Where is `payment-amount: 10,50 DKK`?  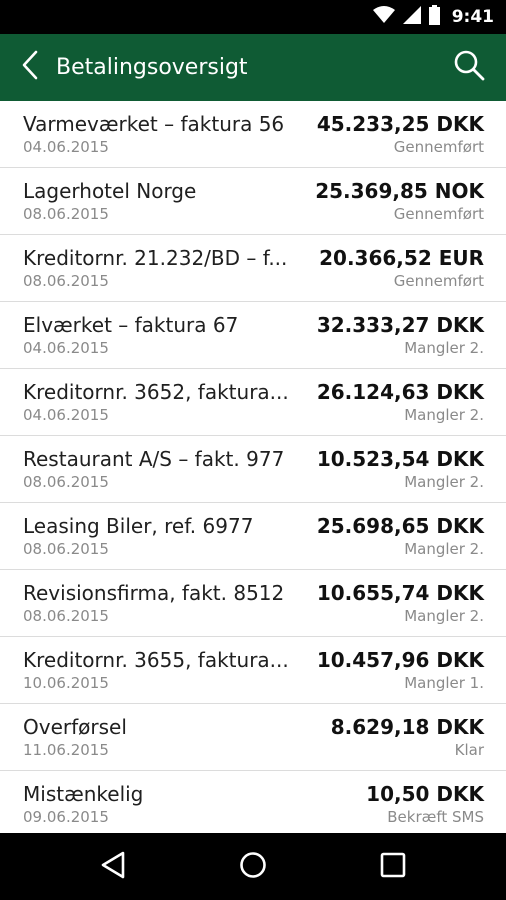
payment-amount: 10,50 DKK is located at coordinates (425, 794).